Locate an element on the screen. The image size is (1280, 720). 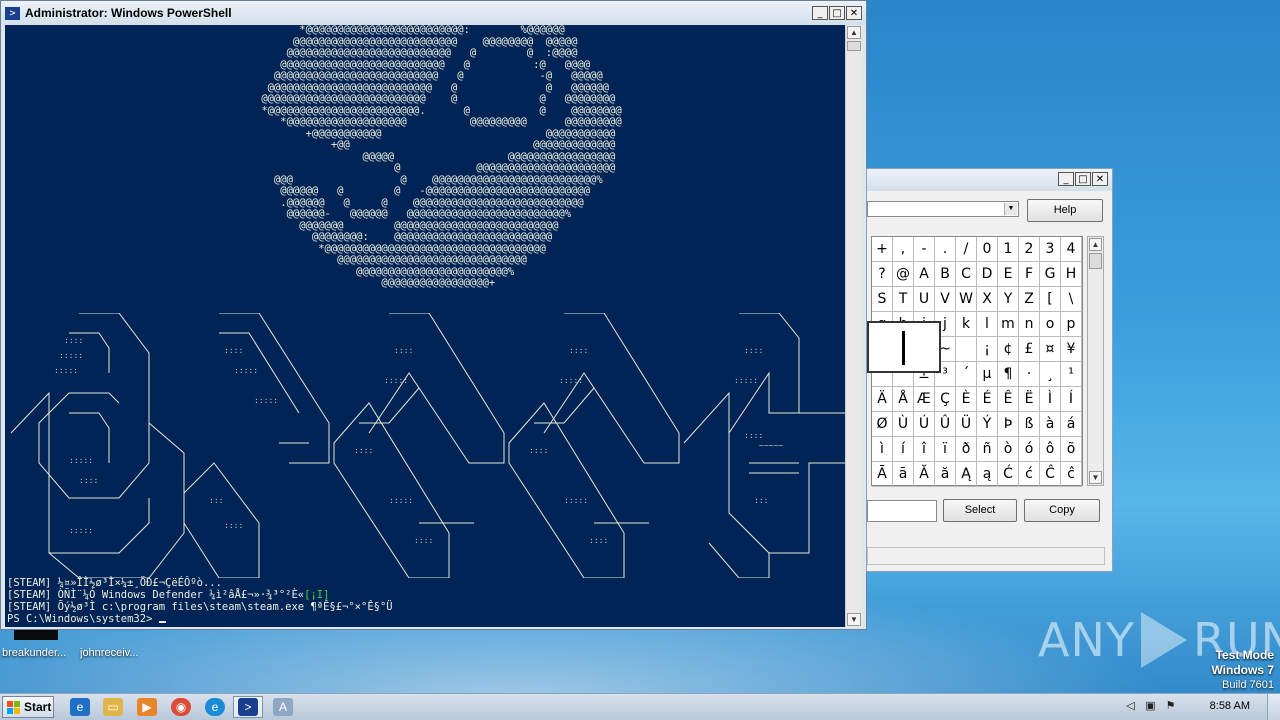
character-cell: ð is located at coordinates (966, 449).